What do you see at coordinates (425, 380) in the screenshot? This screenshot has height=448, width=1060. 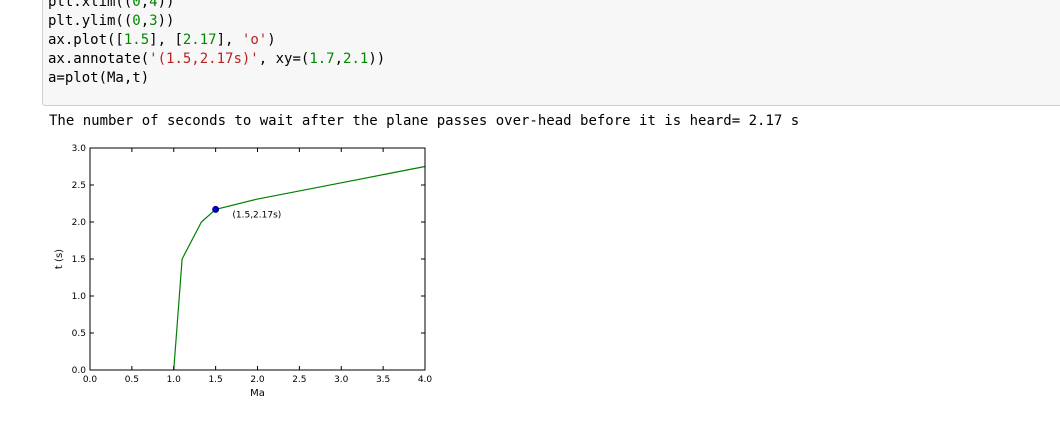 I see `x-tick-label: 4.0` at bounding box center [425, 380].